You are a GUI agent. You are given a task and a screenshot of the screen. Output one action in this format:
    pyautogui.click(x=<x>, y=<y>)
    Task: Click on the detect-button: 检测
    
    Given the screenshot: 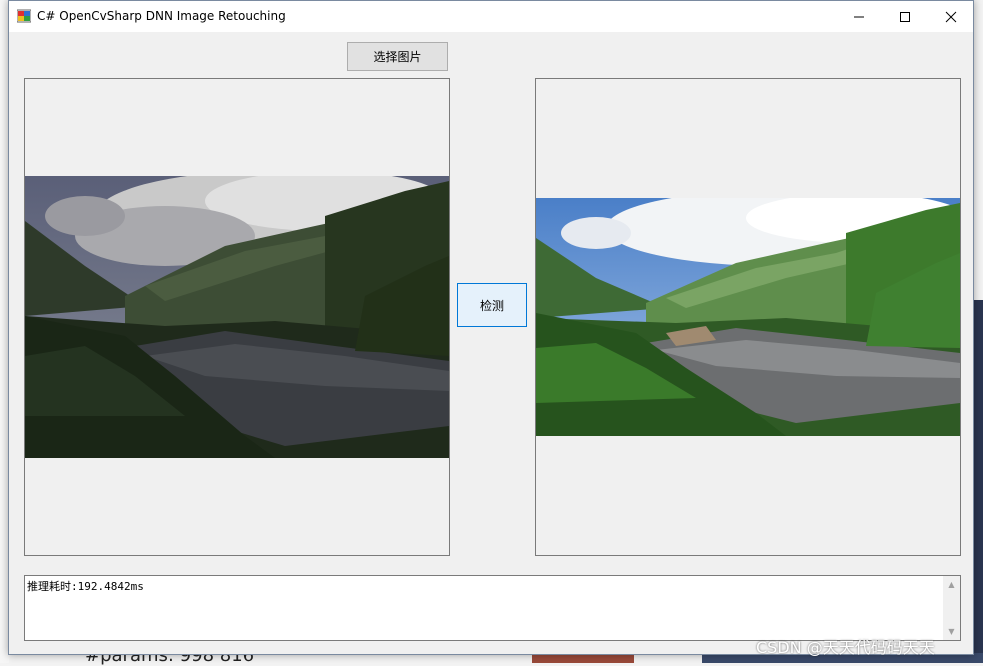 What is the action you would take?
    pyautogui.click(x=492, y=305)
    